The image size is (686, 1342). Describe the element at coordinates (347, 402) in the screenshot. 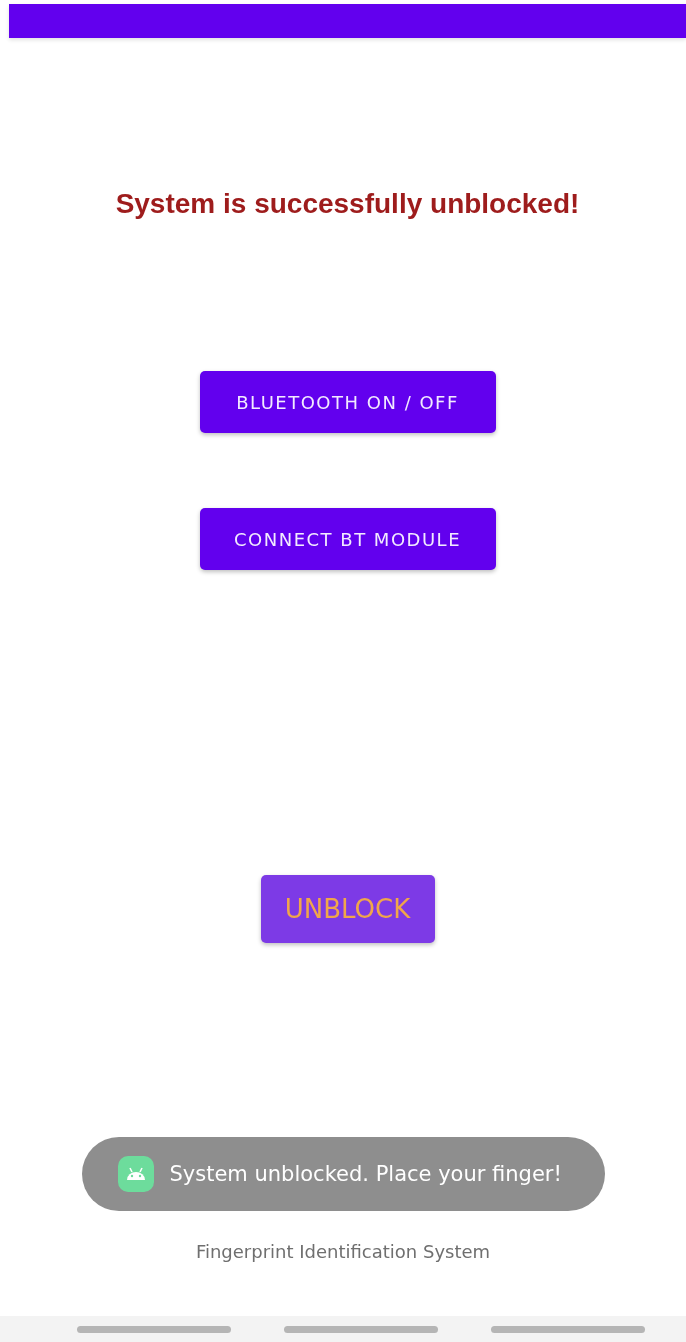

I see `action-button: BLUETOOTH ON / OFF` at that location.